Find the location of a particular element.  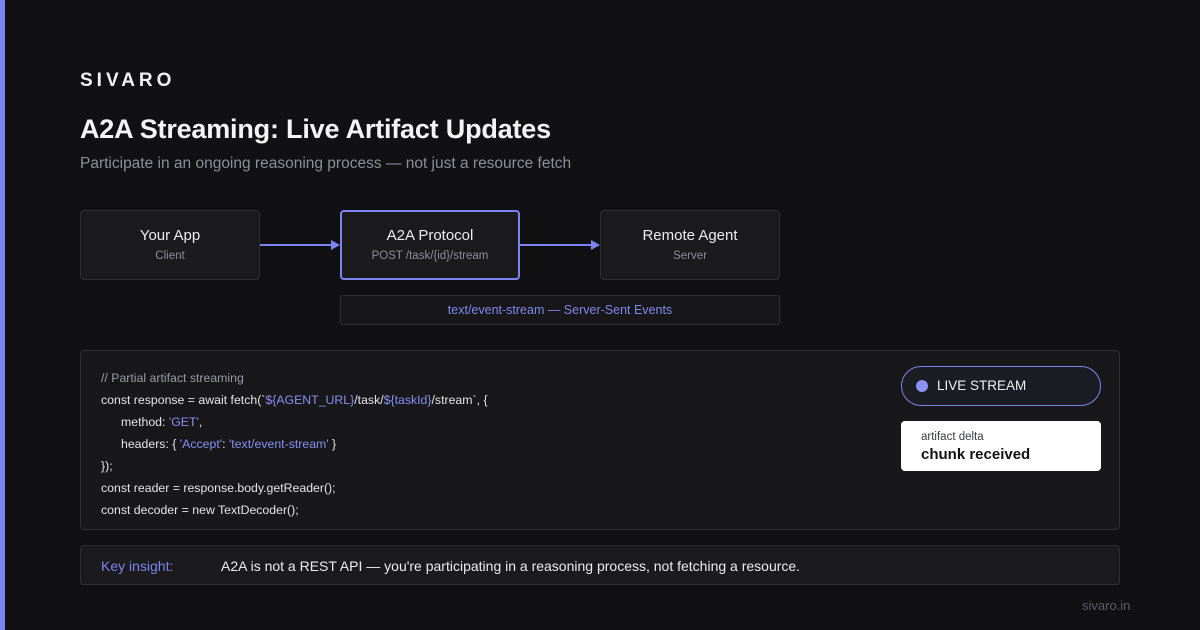

arrow-protocol-to-remote is located at coordinates (560, 245).